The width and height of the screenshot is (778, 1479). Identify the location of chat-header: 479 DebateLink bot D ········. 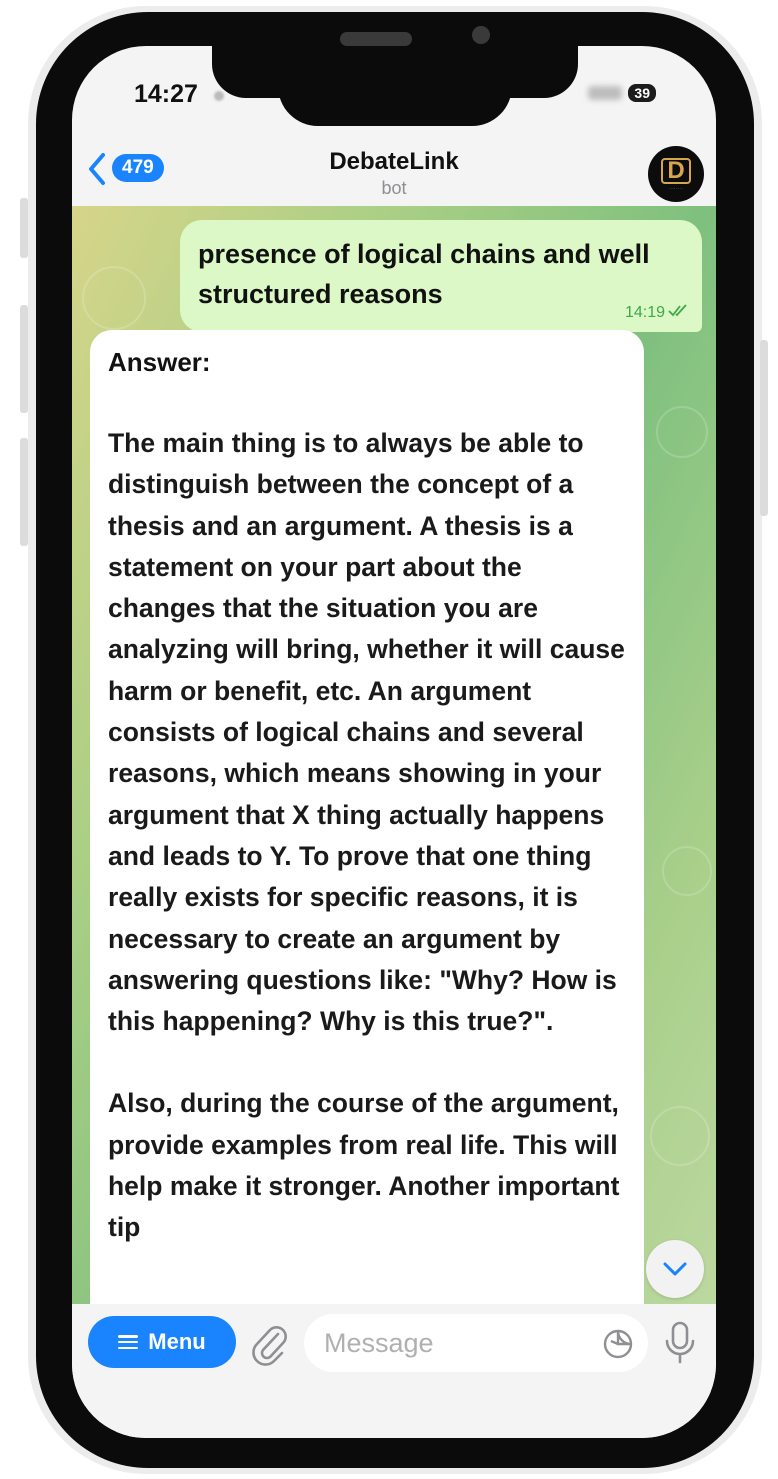
(394, 172).